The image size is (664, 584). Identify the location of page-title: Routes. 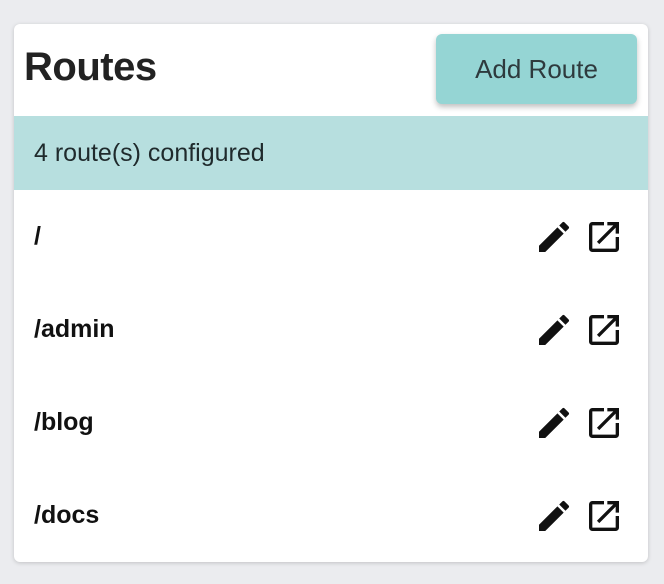
(90, 67).